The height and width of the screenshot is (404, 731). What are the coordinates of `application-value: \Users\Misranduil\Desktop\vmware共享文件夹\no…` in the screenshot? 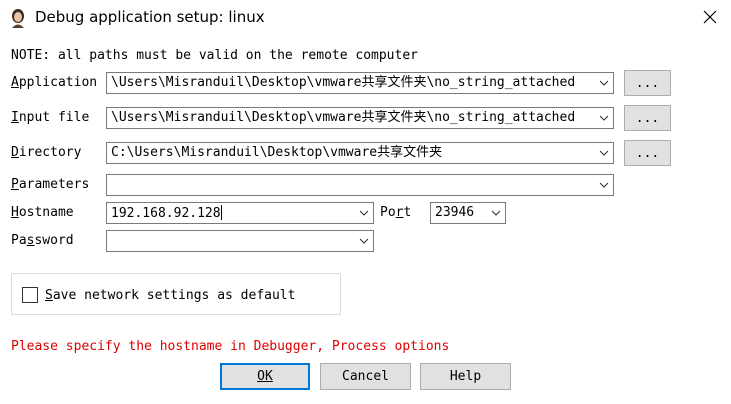 It's located at (343, 82).